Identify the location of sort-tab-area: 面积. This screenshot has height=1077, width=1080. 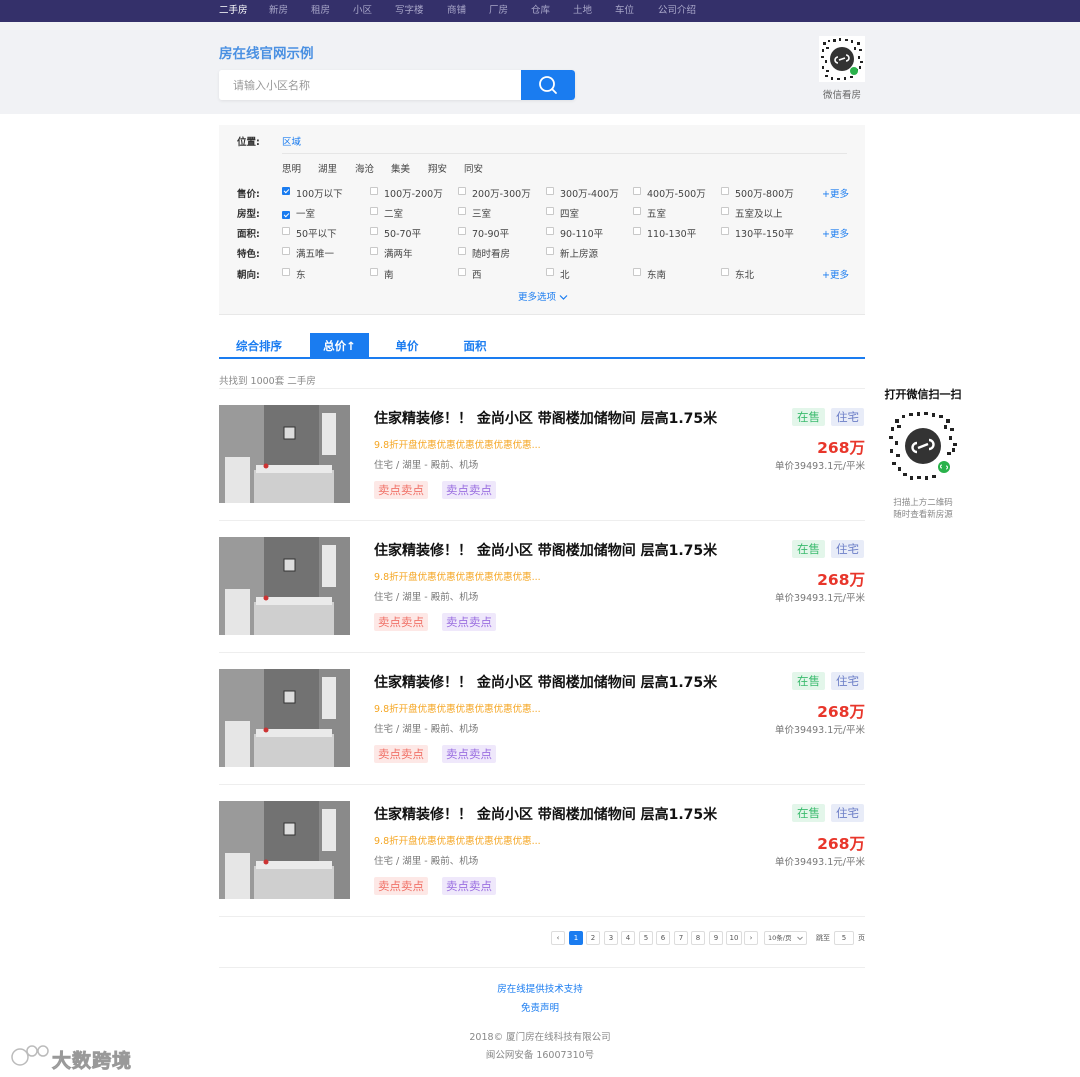
(475, 346).